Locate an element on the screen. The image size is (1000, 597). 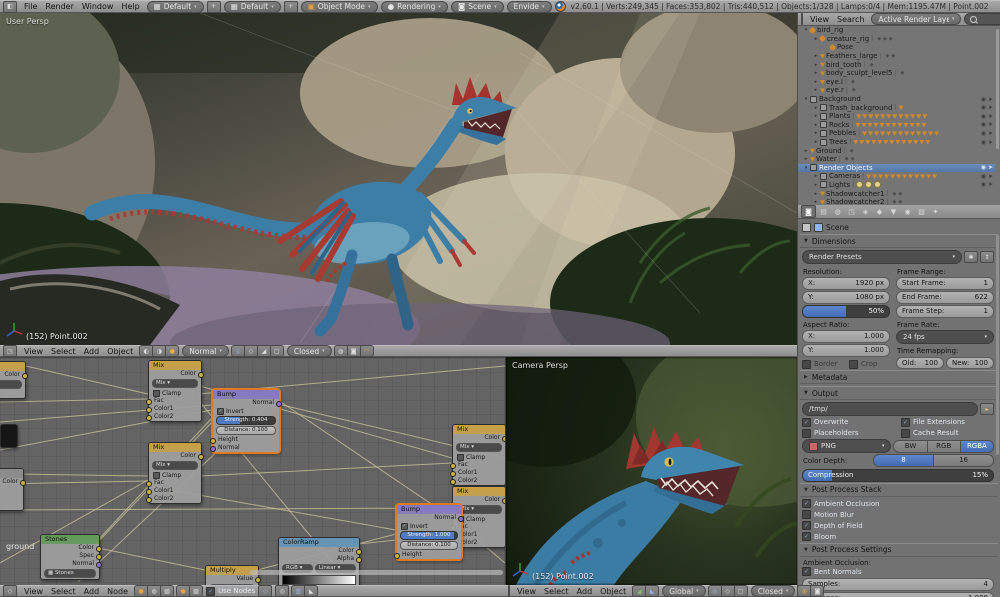
editor-type-outliner-icon: ≡ is located at coordinates (802, 19).